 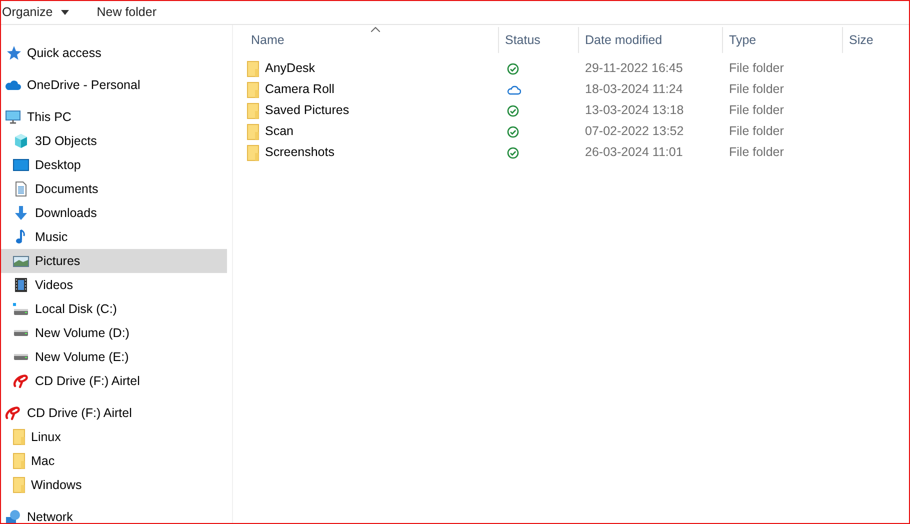 What do you see at coordinates (21, 261) in the screenshot?
I see `picture-icon` at bounding box center [21, 261].